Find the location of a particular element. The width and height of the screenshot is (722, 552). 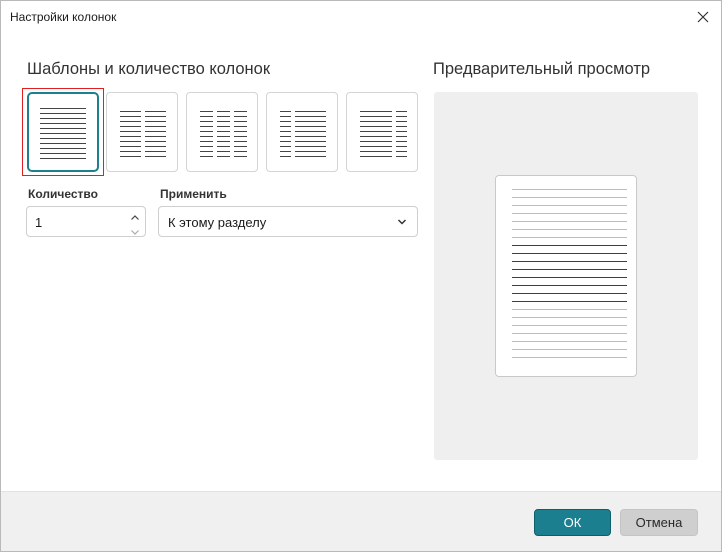

close-icon is located at coordinates (703, 17).